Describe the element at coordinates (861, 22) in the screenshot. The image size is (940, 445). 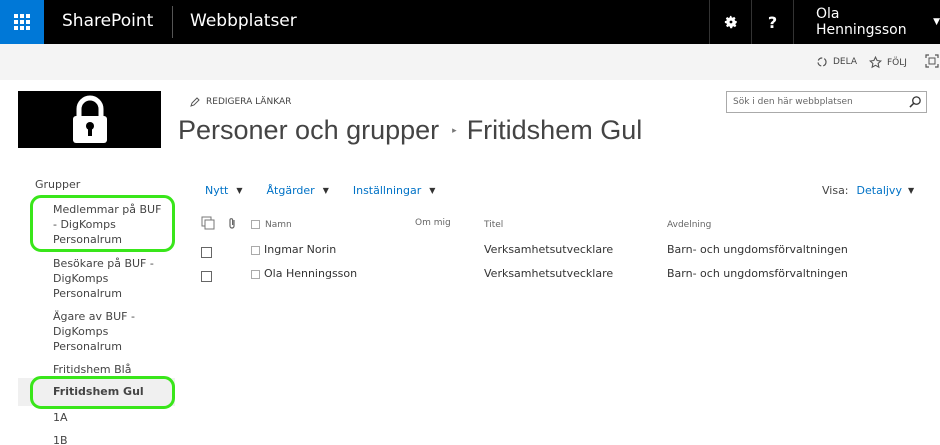
I see `user-name: Ola Henningsson` at that location.